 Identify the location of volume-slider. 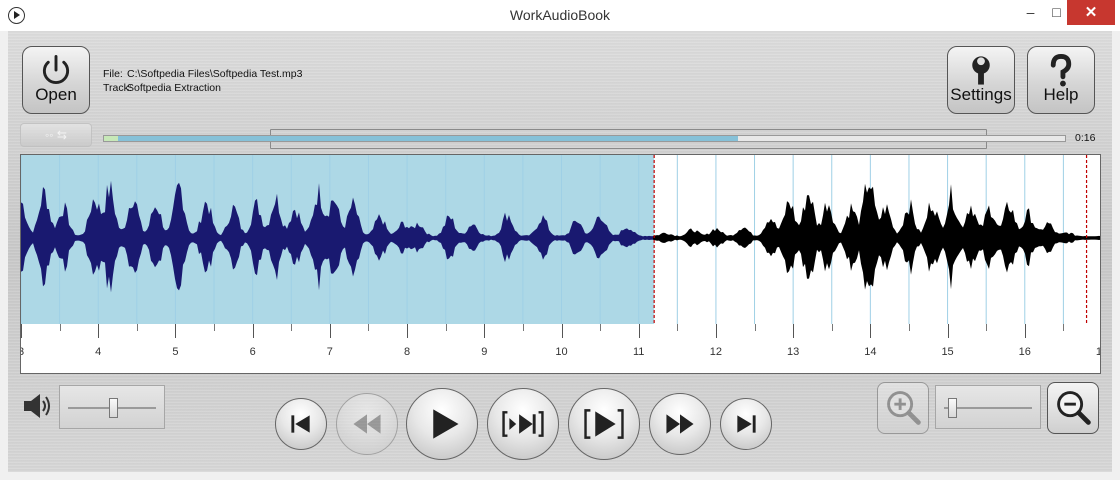
(112, 407).